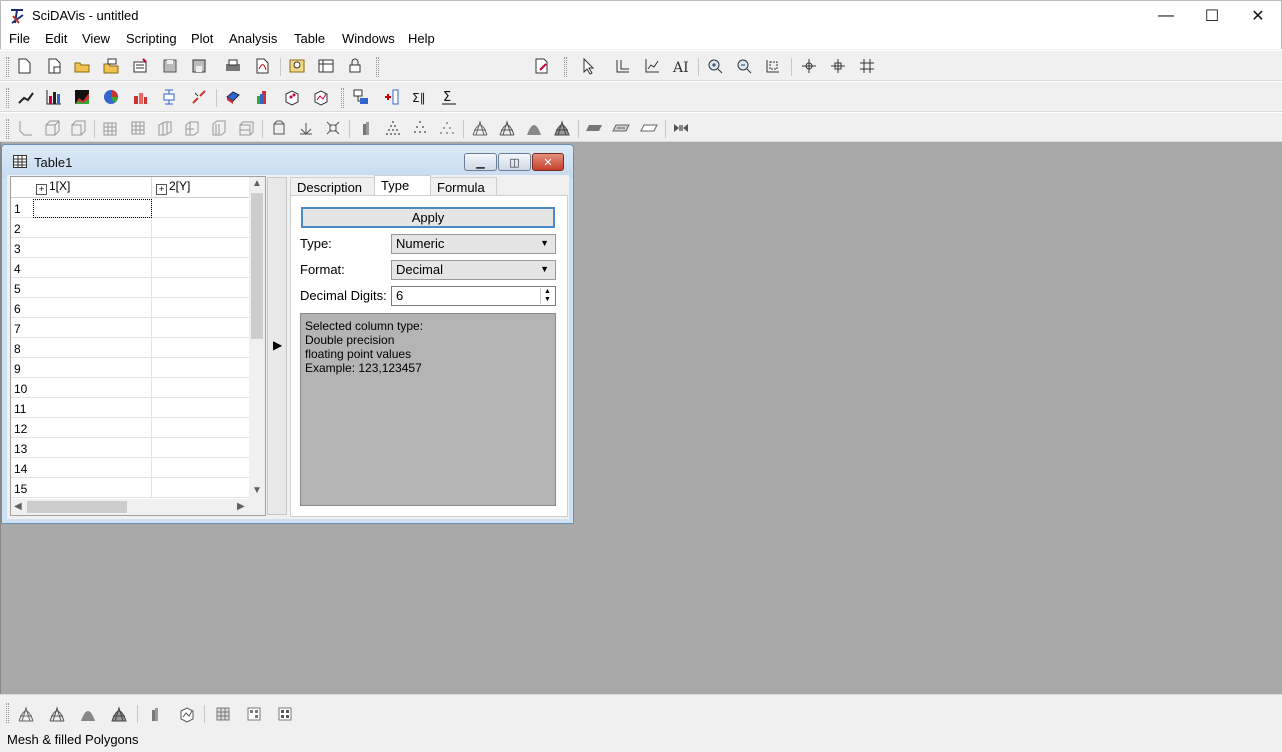 The width and height of the screenshot is (1282, 752). Describe the element at coordinates (652, 66) in the screenshot. I see `axes-icon` at that location.